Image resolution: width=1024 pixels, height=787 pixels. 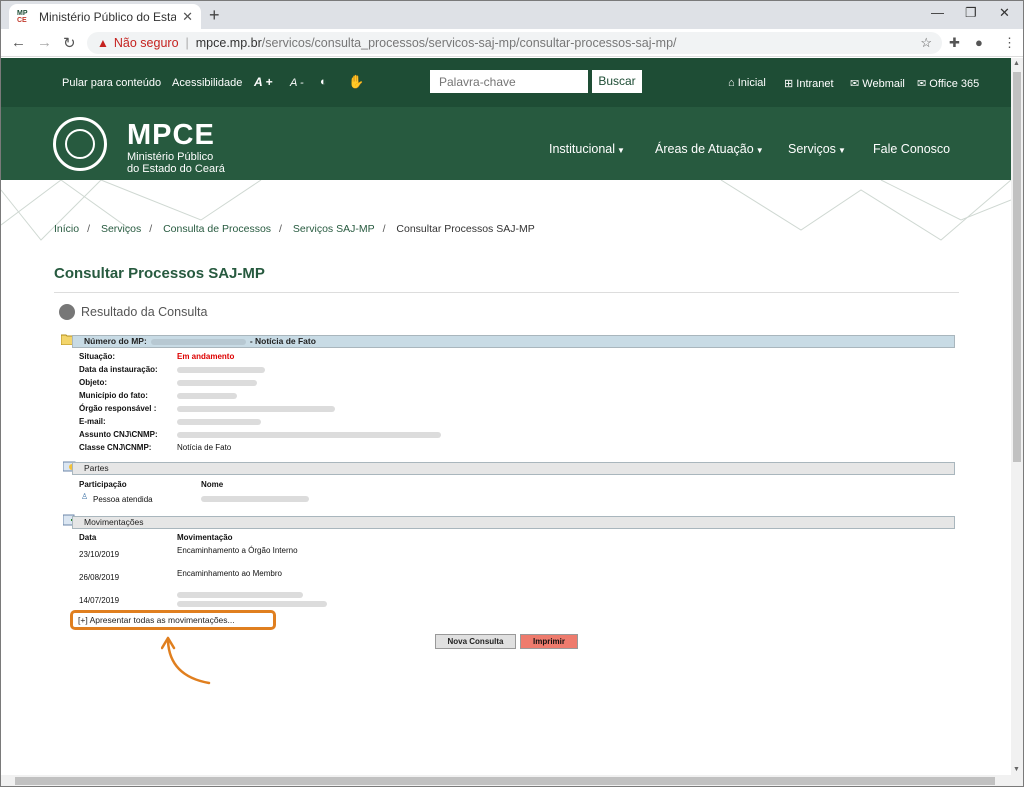 I want to click on field-label: Data da instauração:, so click(x=118, y=369).